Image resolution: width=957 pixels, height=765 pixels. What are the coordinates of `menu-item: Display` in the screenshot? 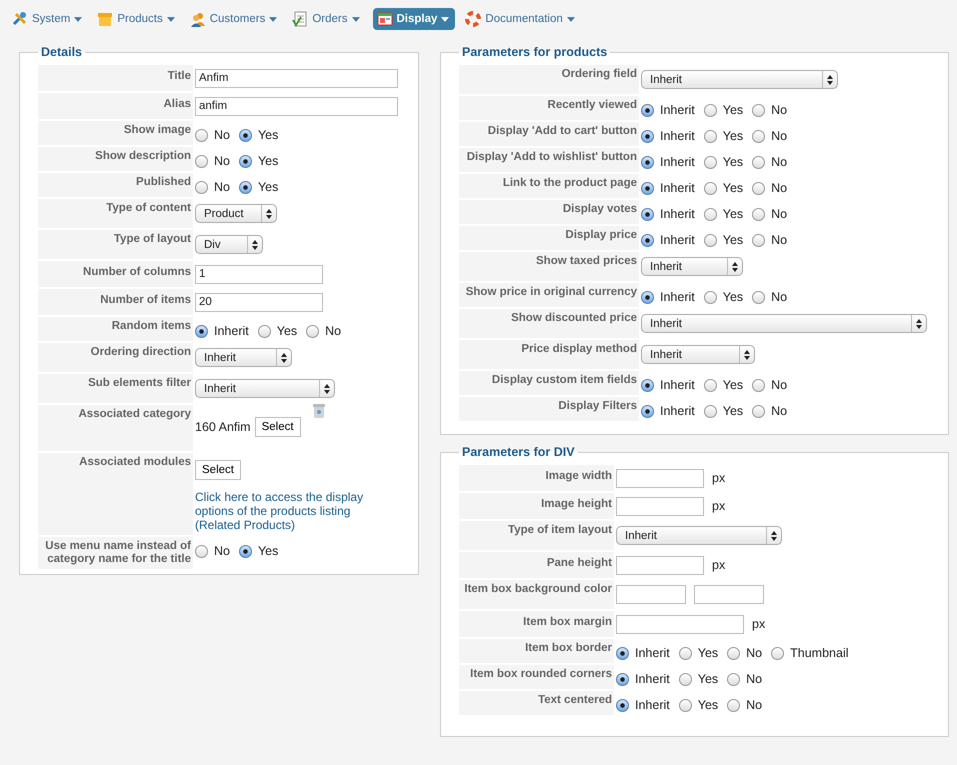 It's located at (414, 19).